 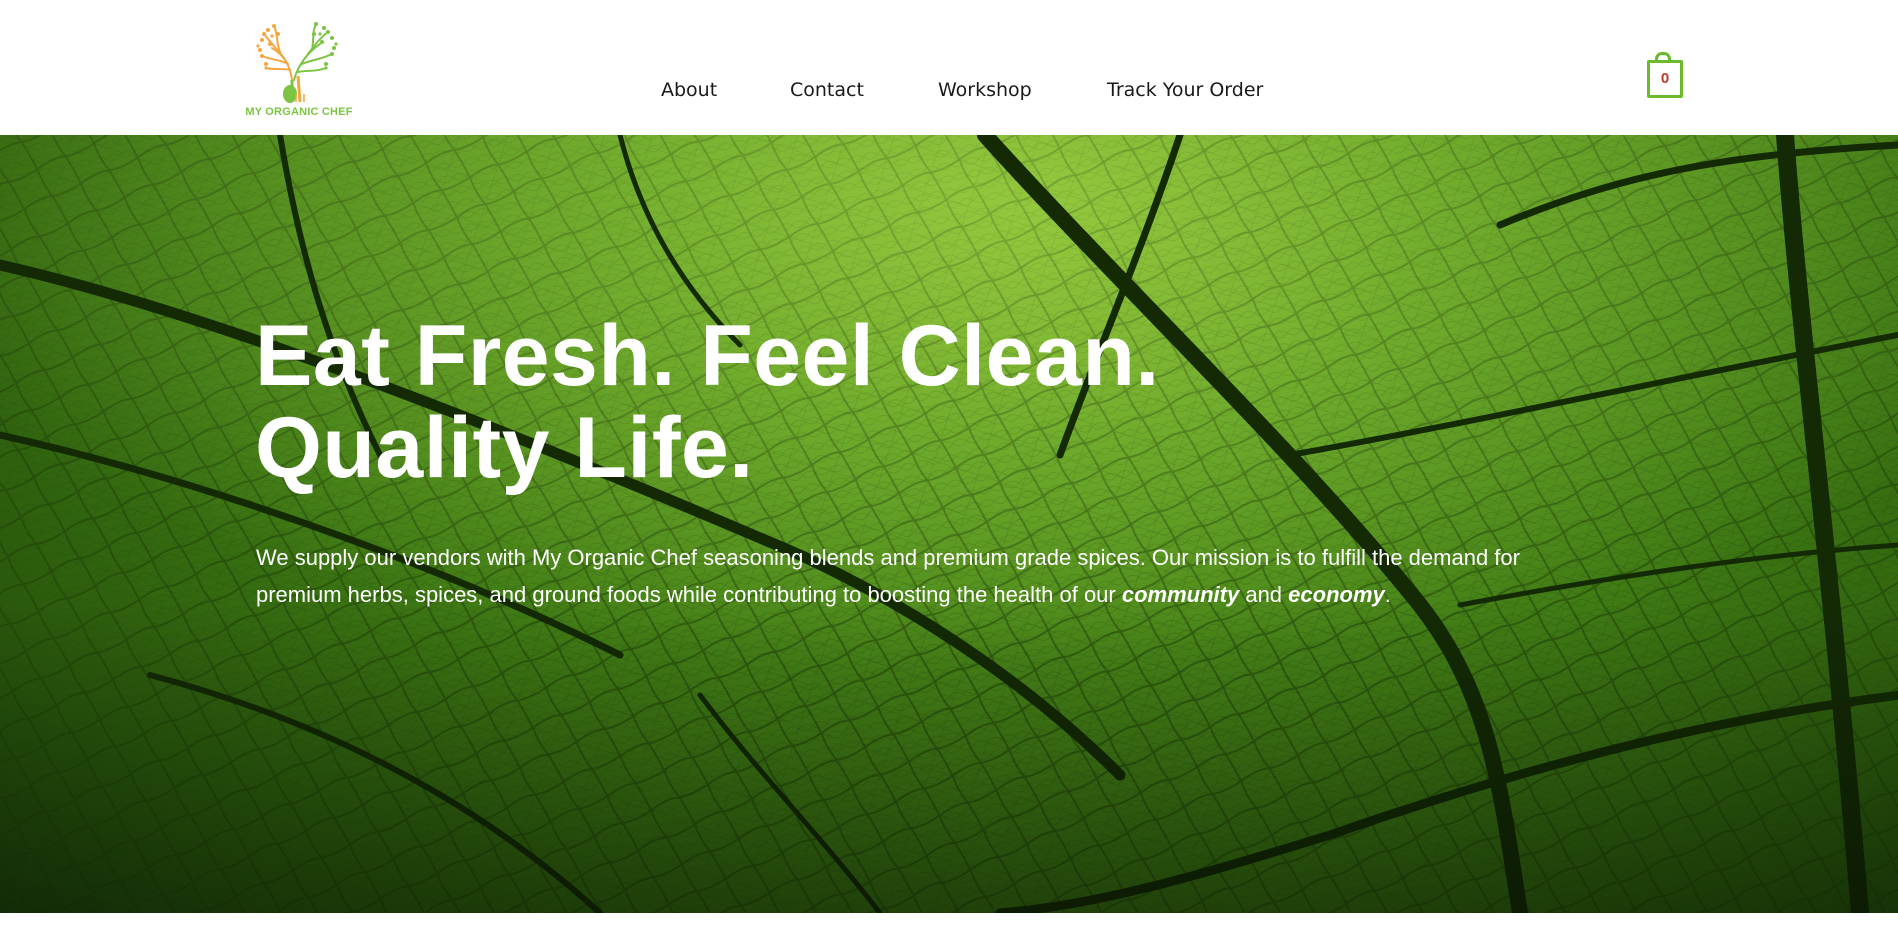 I want to click on site-logo: MY ORGANIC CHEF, so click(x=299, y=70).